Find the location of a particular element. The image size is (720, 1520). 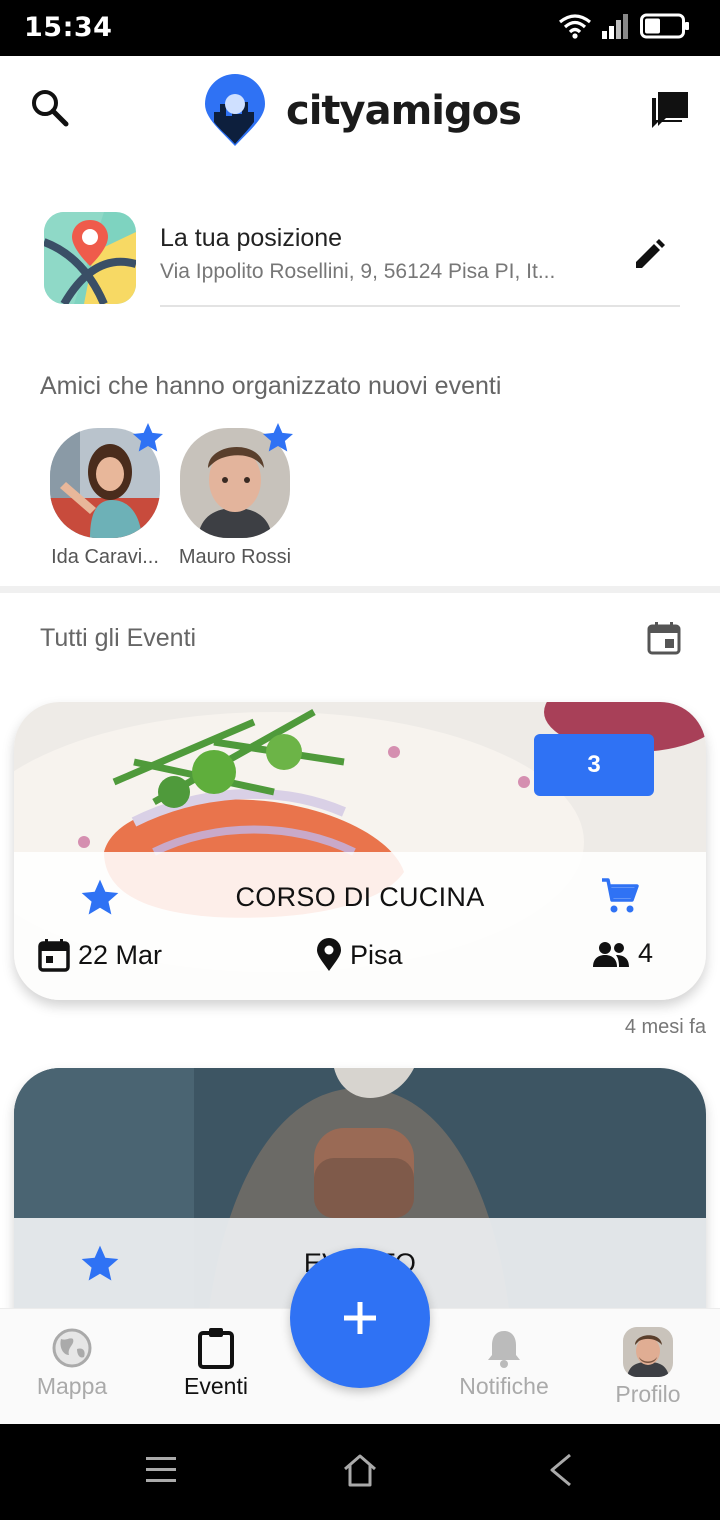

people-icon is located at coordinates (611, 954).